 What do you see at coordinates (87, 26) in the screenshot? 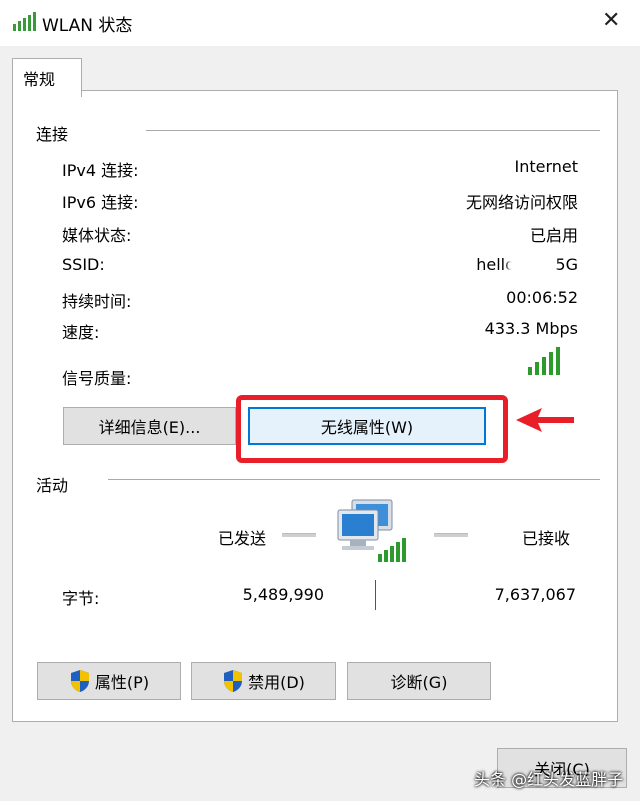
I see `window-title: WLAN 状态` at bounding box center [87, 26].